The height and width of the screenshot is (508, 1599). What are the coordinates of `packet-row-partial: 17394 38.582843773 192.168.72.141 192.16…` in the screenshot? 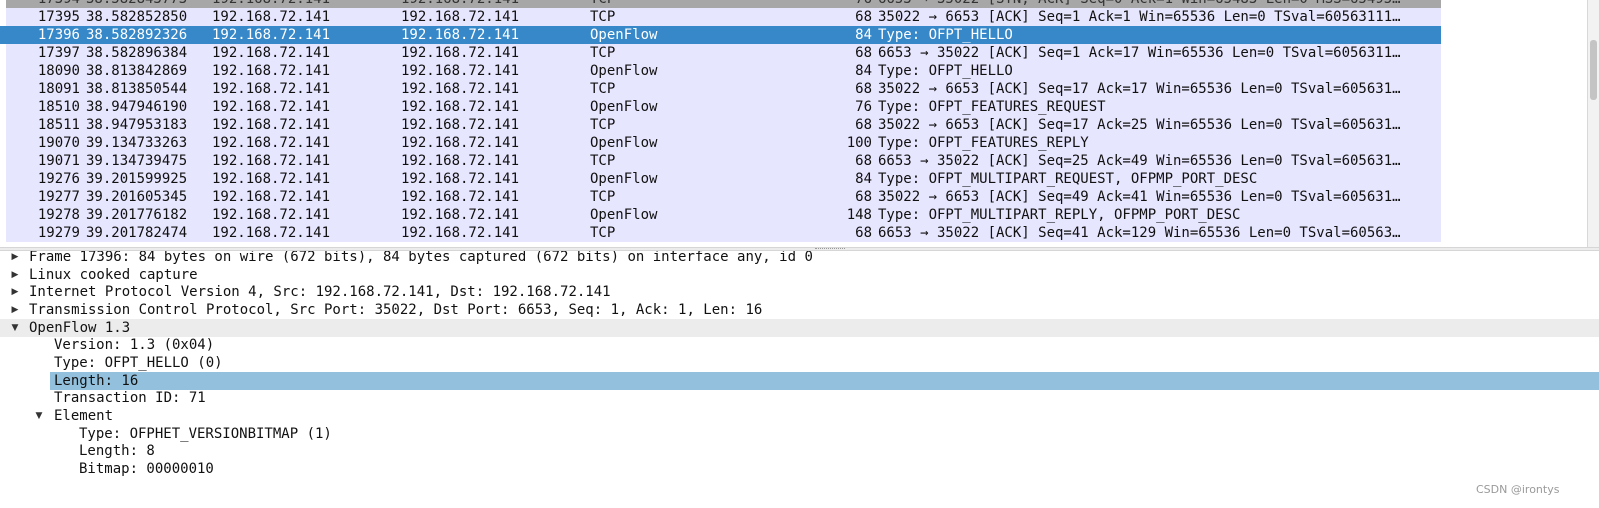 It's located at (720, 4).